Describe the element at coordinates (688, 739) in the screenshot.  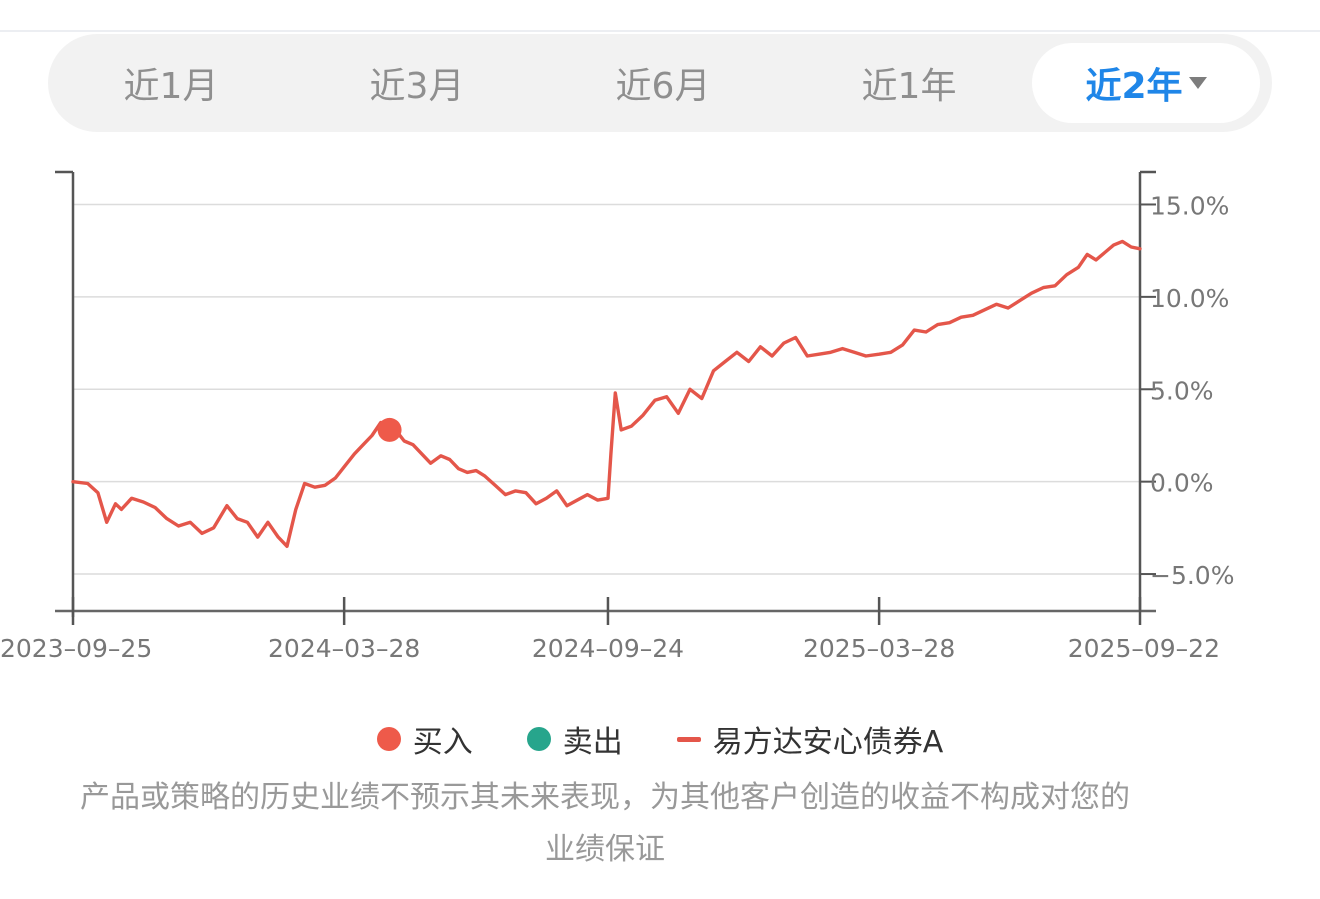
I see `line-swatch-icon` at that location.